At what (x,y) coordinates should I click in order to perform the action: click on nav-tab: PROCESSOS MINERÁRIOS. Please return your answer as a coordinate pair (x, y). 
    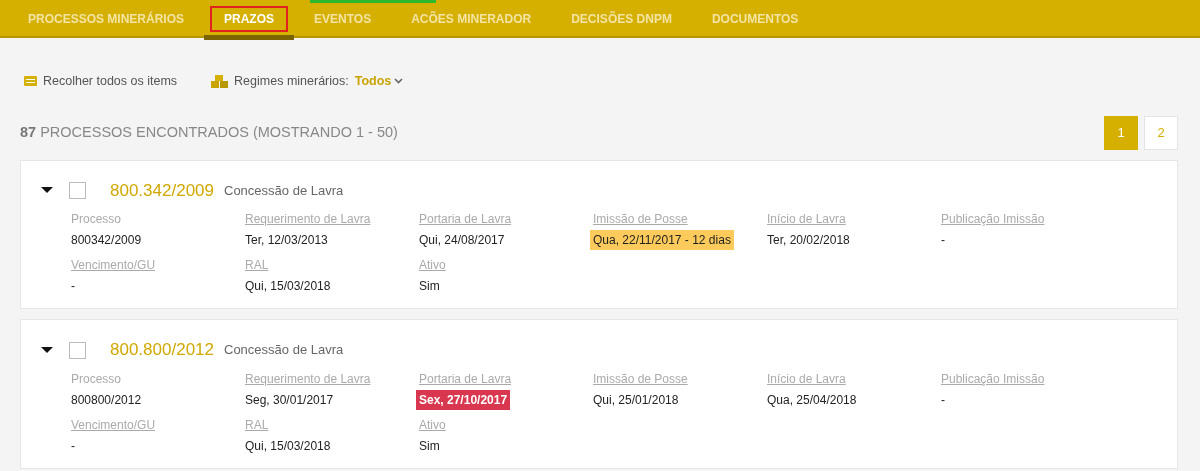
    Looking at the image, I should click on (106, 19).